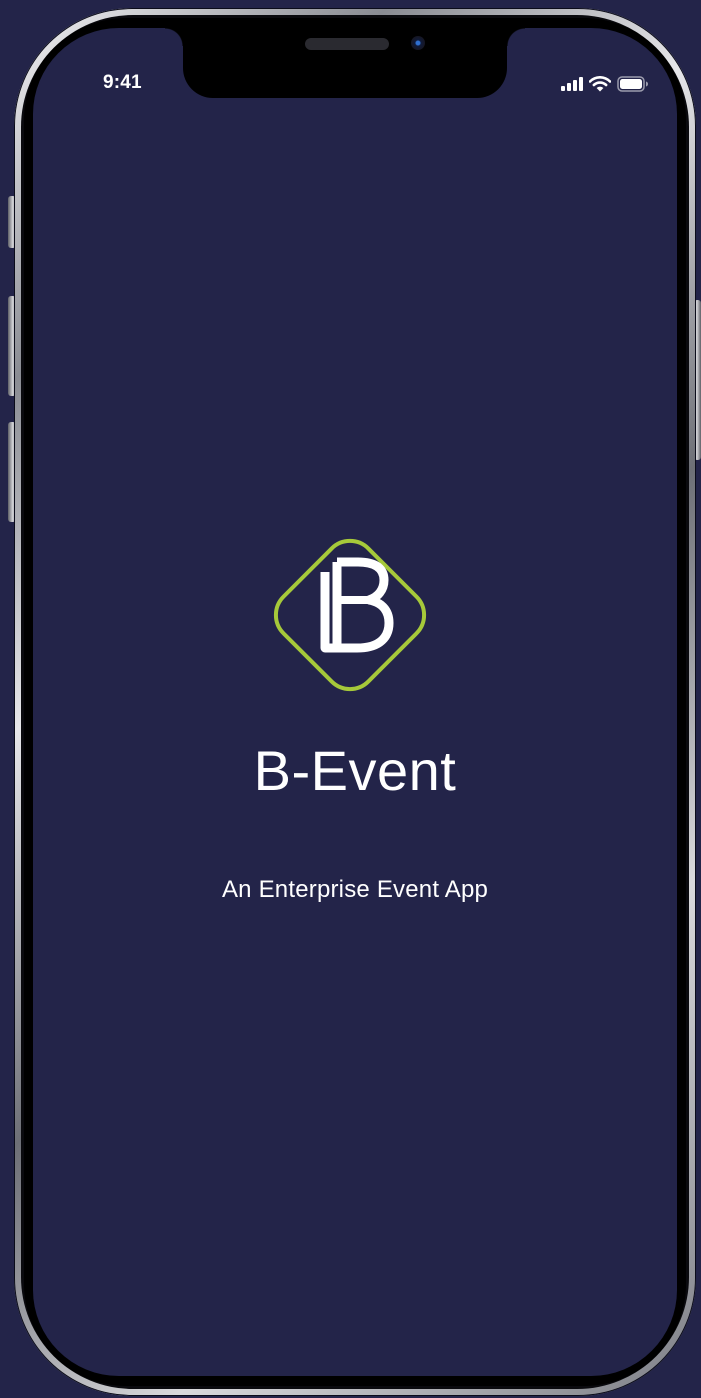  What do you see at coordinates (632, 84) in the screenshot?
I see `battery-icon` at bounding box center [632, 84].